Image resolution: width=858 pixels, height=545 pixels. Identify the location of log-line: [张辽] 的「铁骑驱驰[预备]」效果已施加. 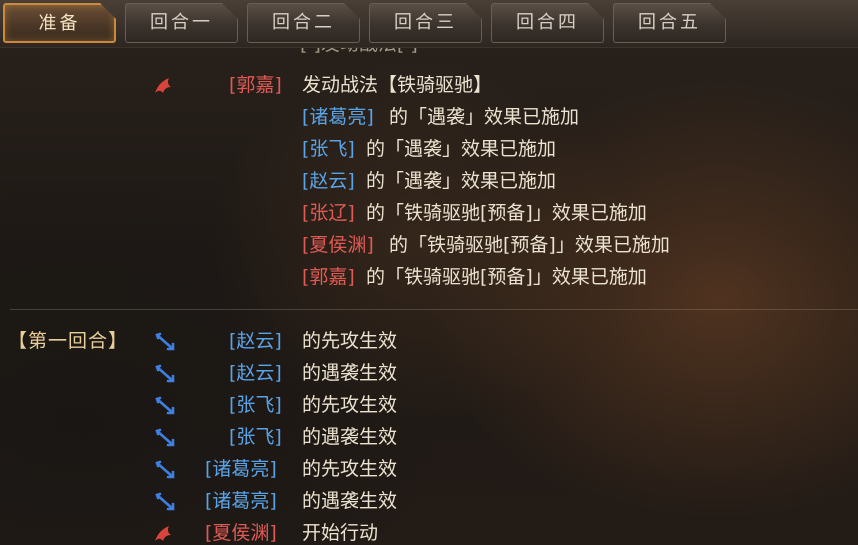
(429, 213).